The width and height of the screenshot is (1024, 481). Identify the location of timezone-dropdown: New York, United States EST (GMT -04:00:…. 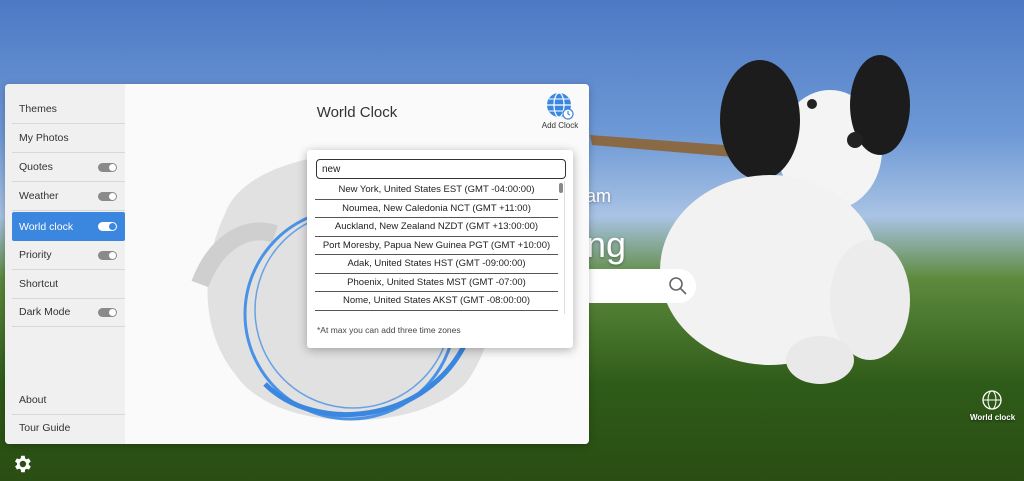
(440, 249).